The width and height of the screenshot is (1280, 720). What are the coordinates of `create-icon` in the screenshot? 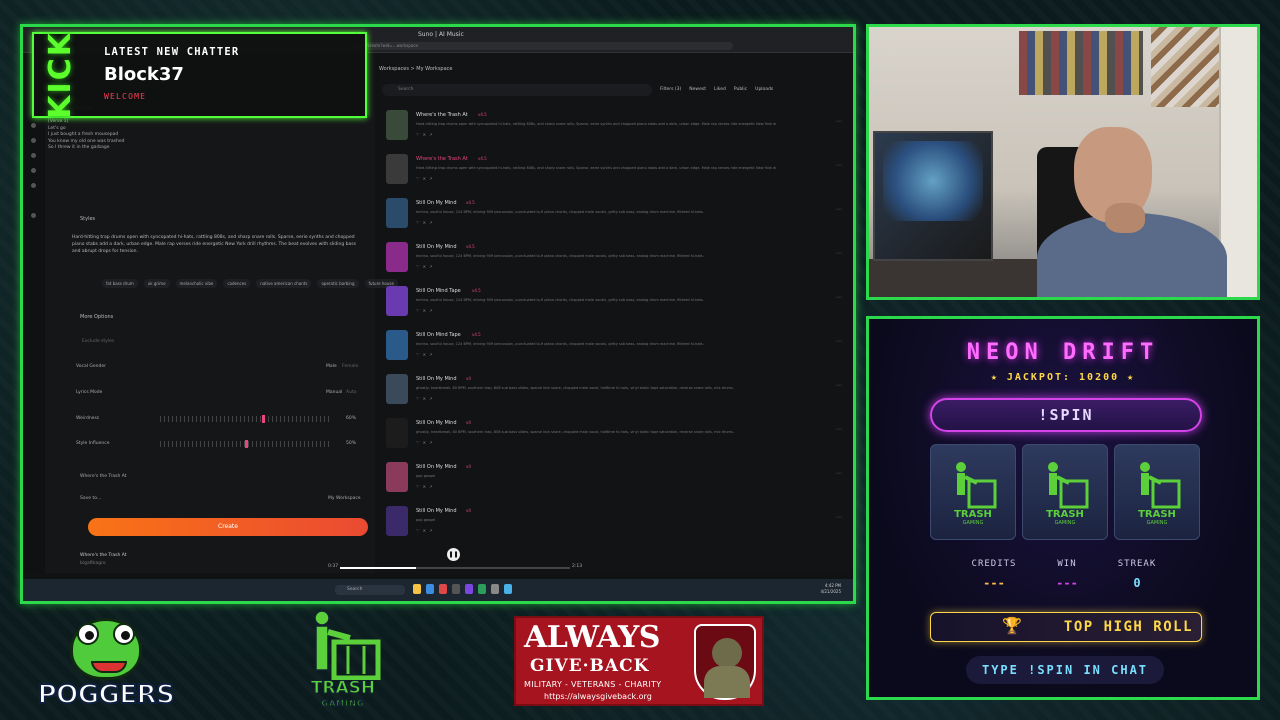 It's located at (33, 140).